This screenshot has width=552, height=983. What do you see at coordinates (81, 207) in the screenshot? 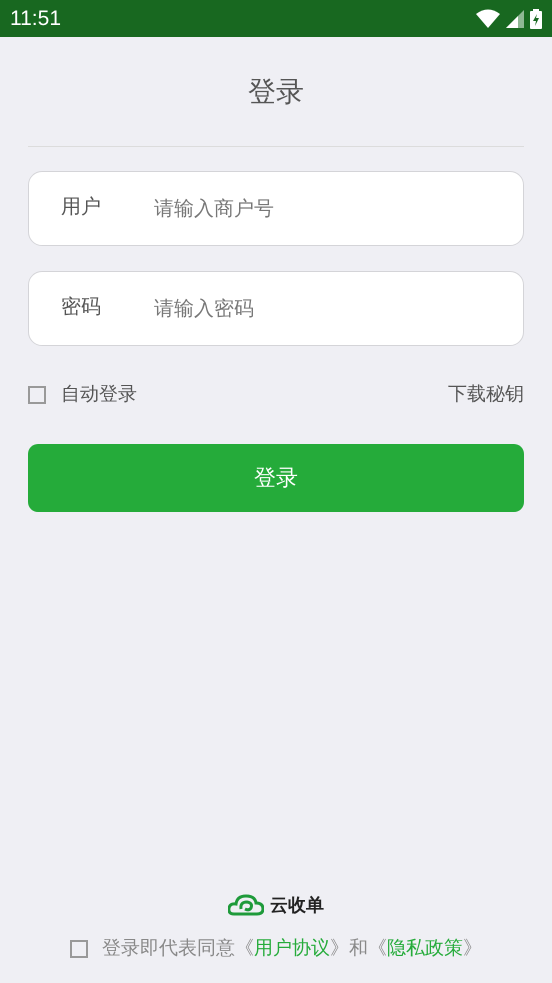
I see `field-label: 用户` at bounding box center [81, 207].